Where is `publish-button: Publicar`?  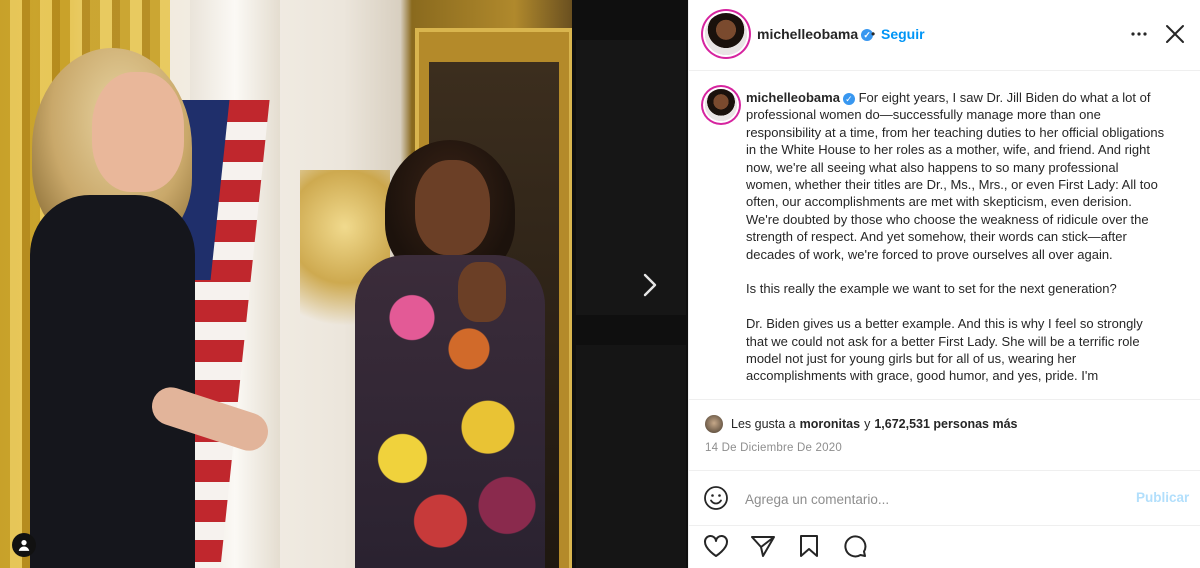
publish-button: Publicar is located at coordinates (1162, 497).